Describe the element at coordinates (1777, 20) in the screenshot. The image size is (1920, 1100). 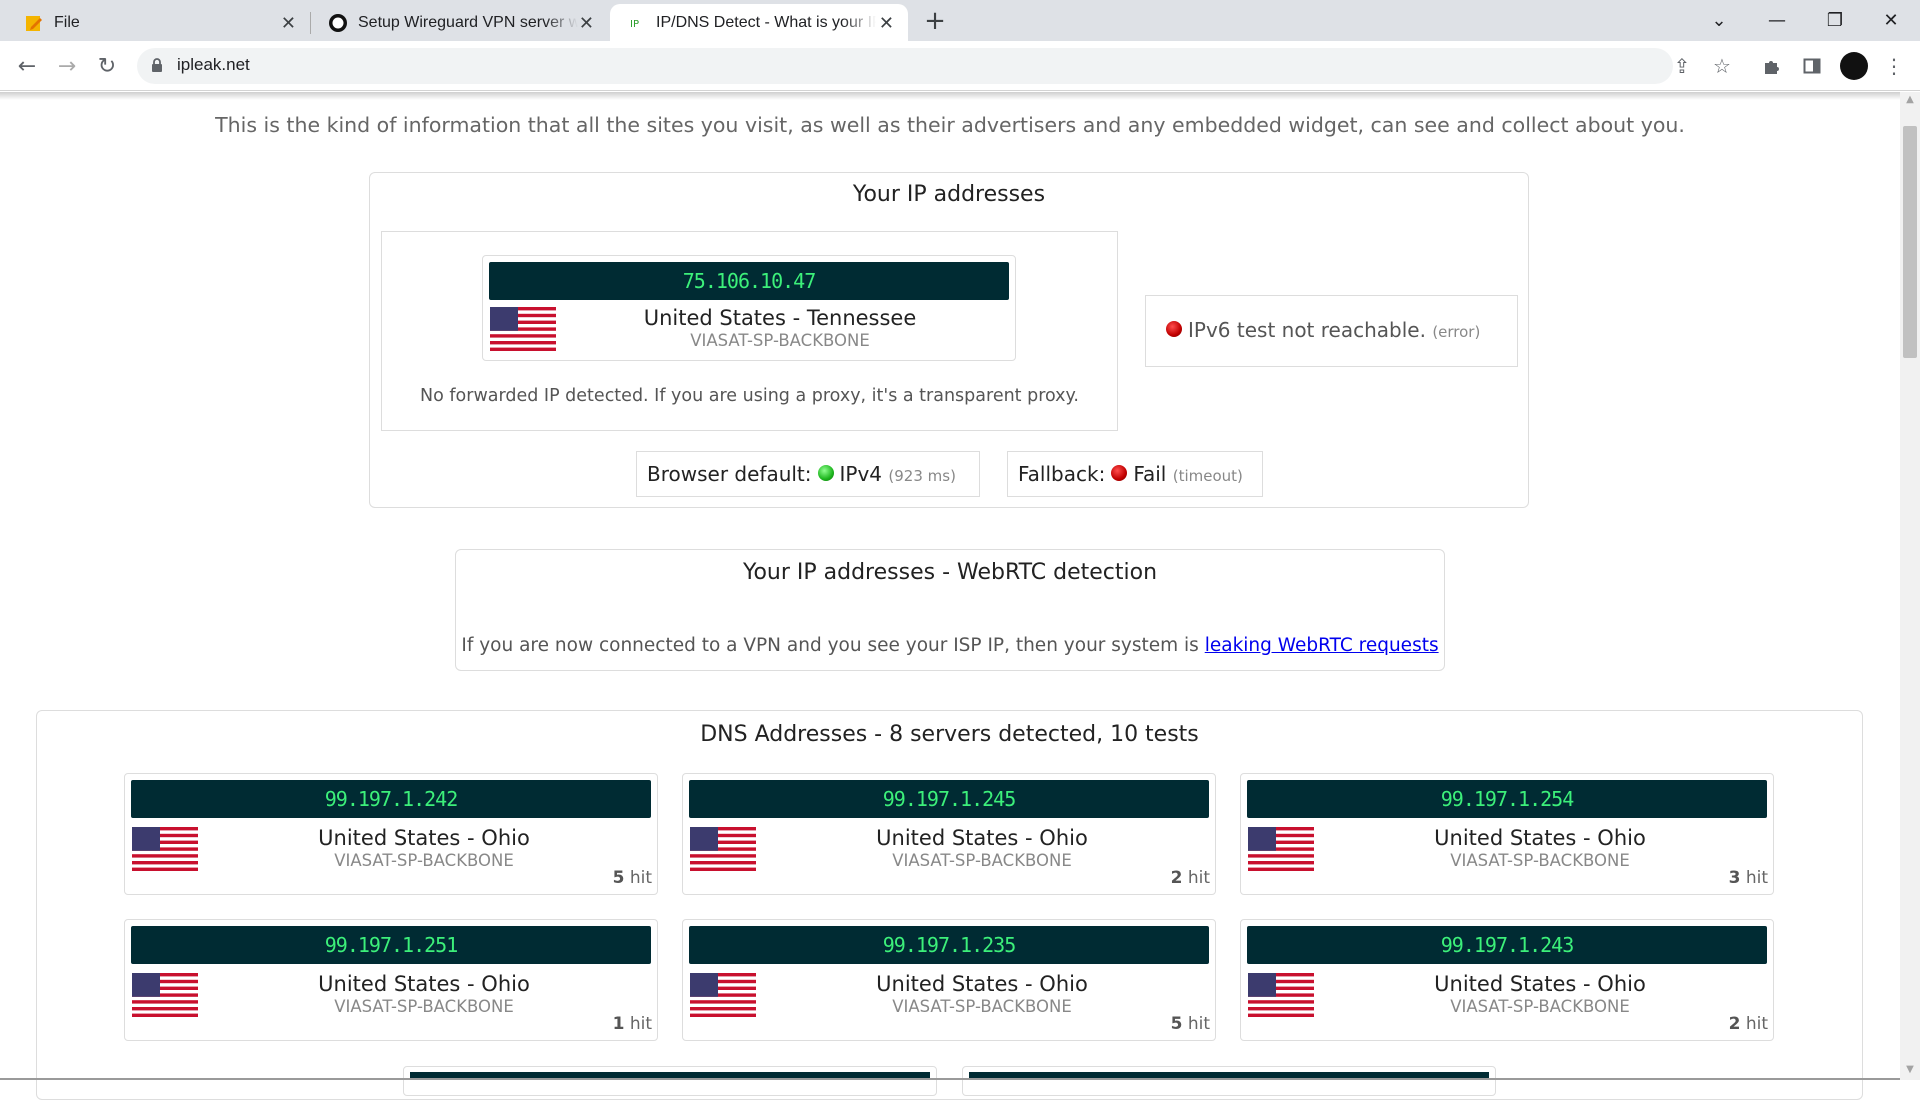
I see `minimize-icon: —` at that location.